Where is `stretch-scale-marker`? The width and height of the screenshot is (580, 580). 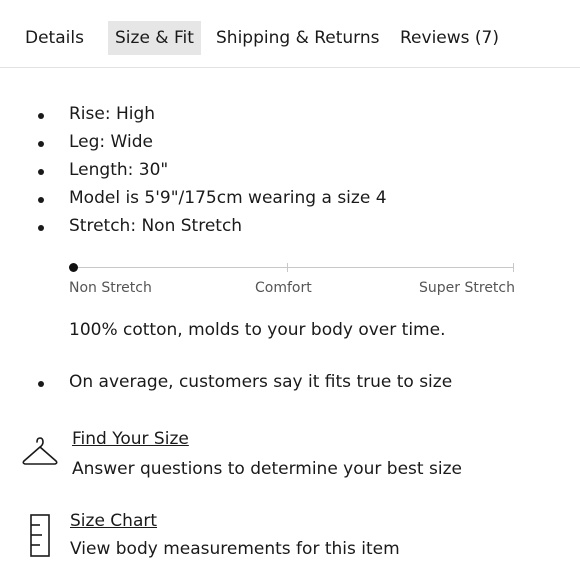 stretch-scale-marker is located at coordinates (73, 267).